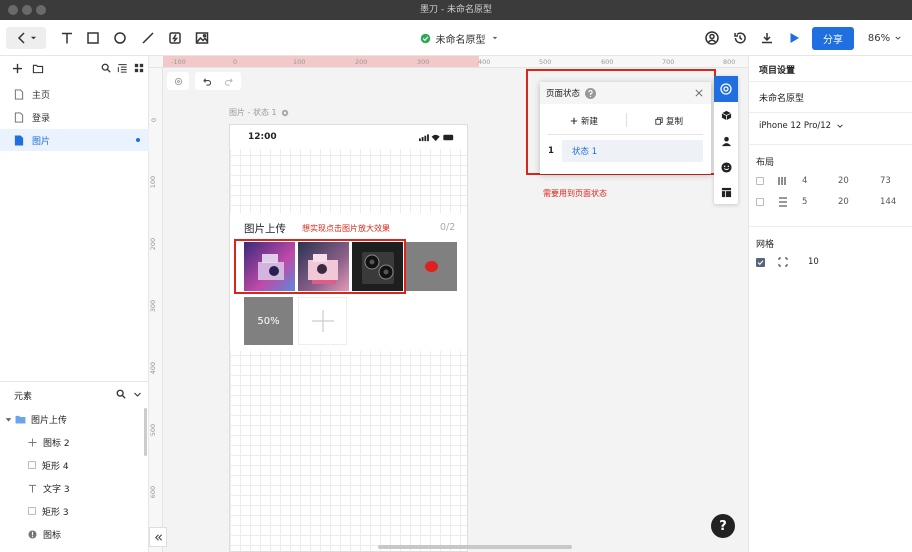 This screenshot has width=912, height=552. What do you see at coordinates (726, 89) in the screenshot?
I see `tab-page-state` at bounding box center [726, 89].